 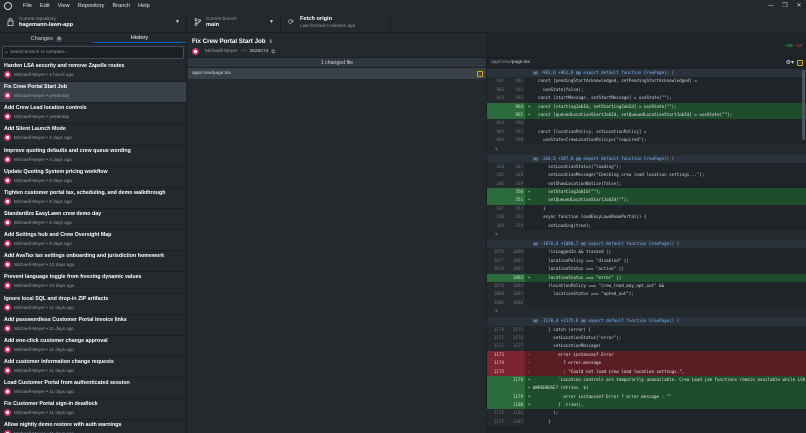 What do you see at coordinates (785, 6) in the screenshot?
I see `maximize-icon: ❐` at bounding box center [785, 6].